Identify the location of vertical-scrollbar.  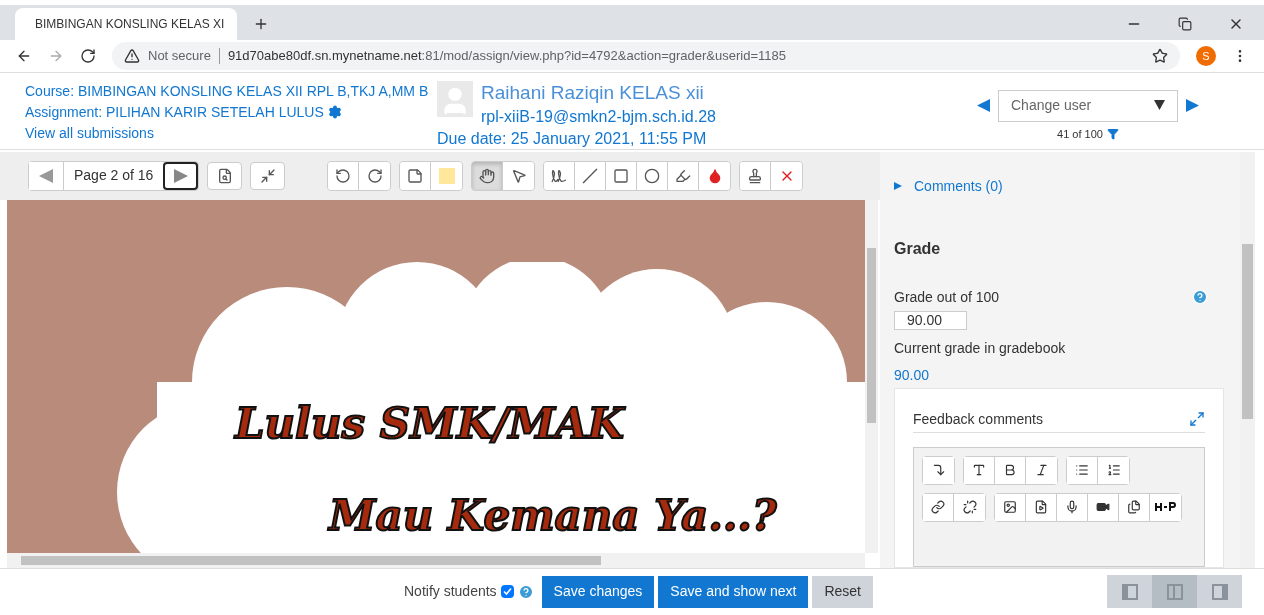
(871, 376).